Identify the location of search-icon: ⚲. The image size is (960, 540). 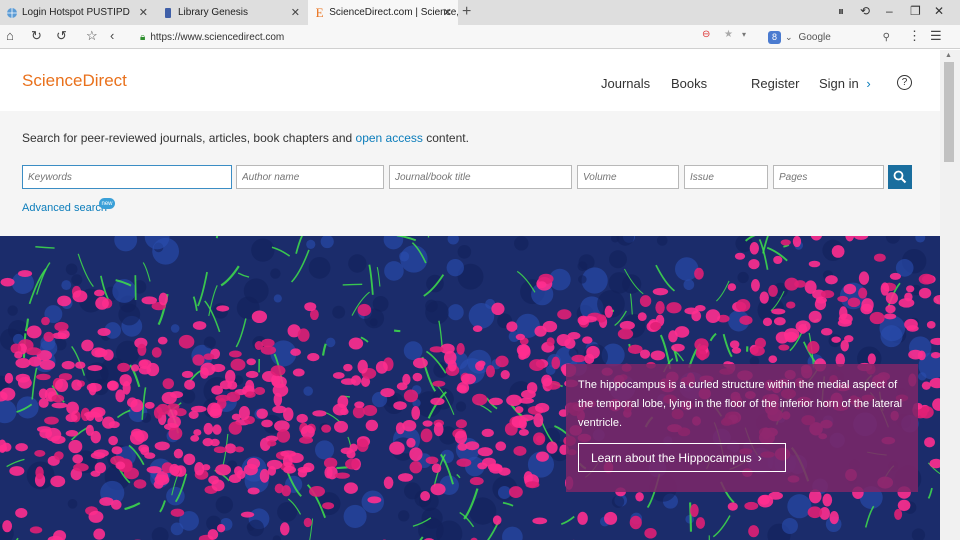
(886, 37).